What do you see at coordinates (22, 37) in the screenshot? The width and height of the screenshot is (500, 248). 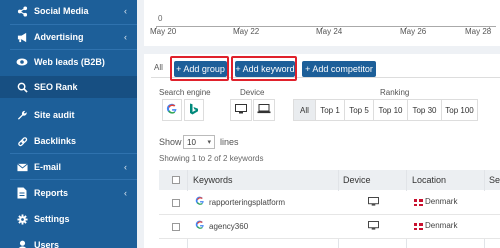 I see `megaphone-icon` at bounding box center [22, 37].